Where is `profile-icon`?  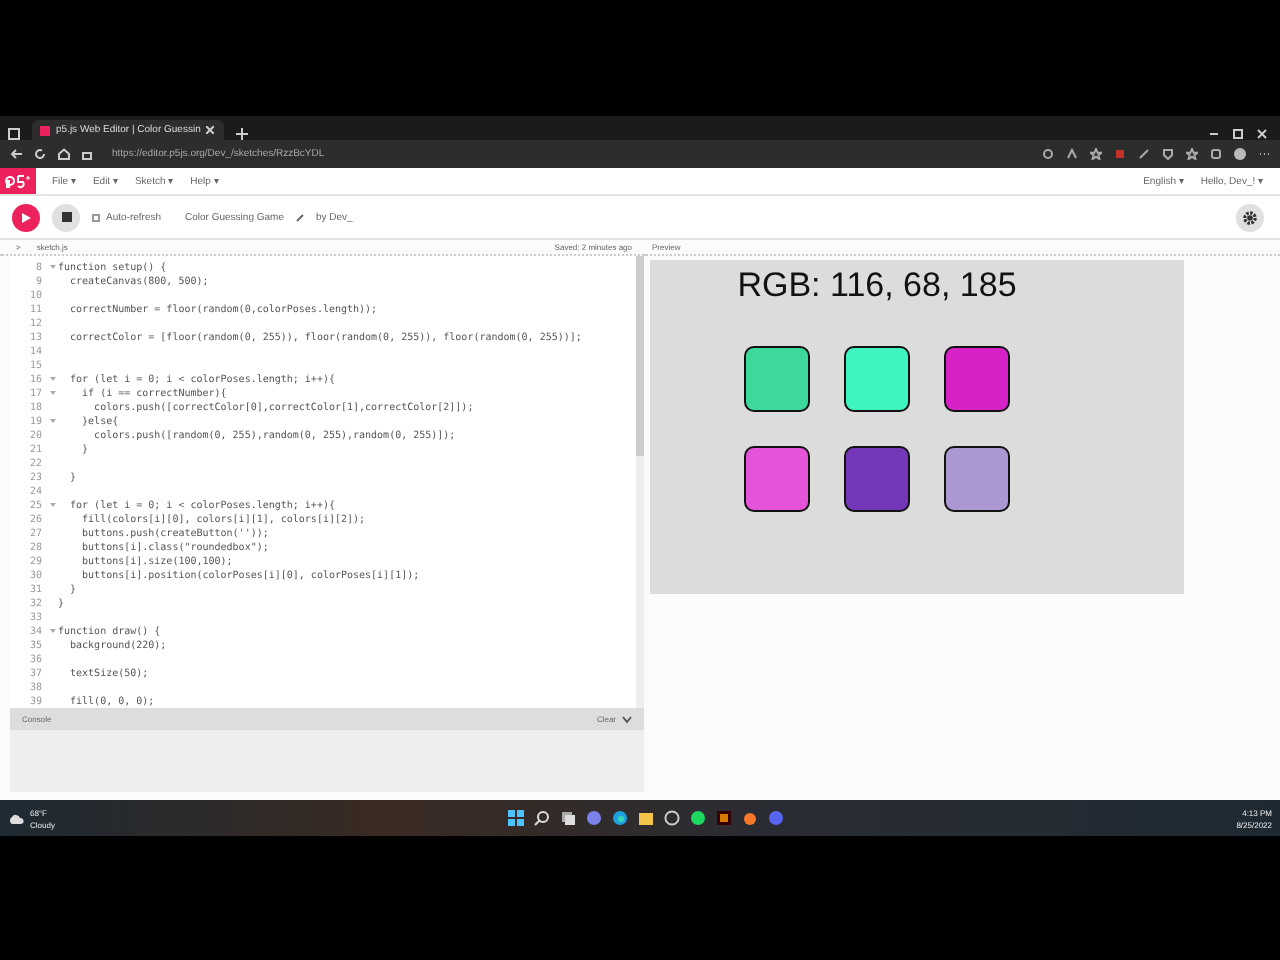 profile-icon is located at coordinates (1240, 154).